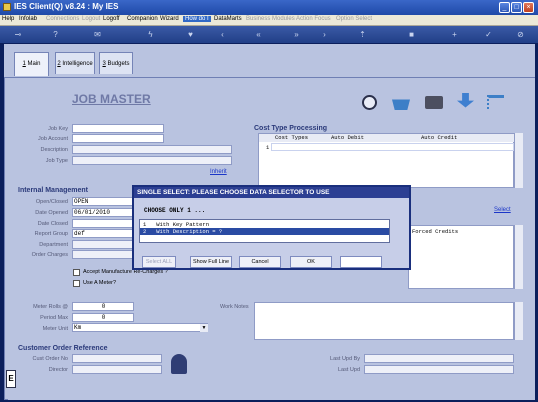 The height and width of the screenshot is (402, 538). I want to click on period-max-label: Period Max, so click(54, 318).